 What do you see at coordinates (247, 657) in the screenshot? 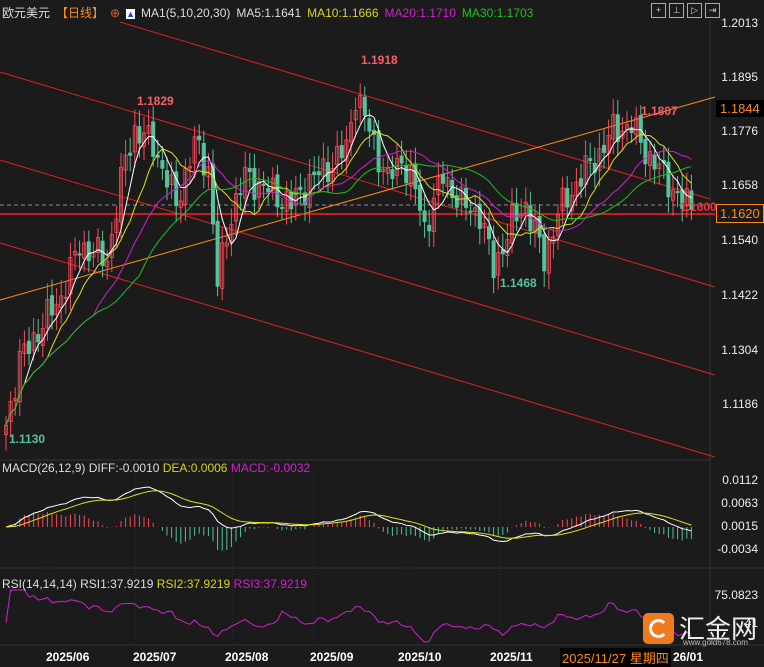
I see `x-tick: 2025/08` at bounding box center [247, 657].